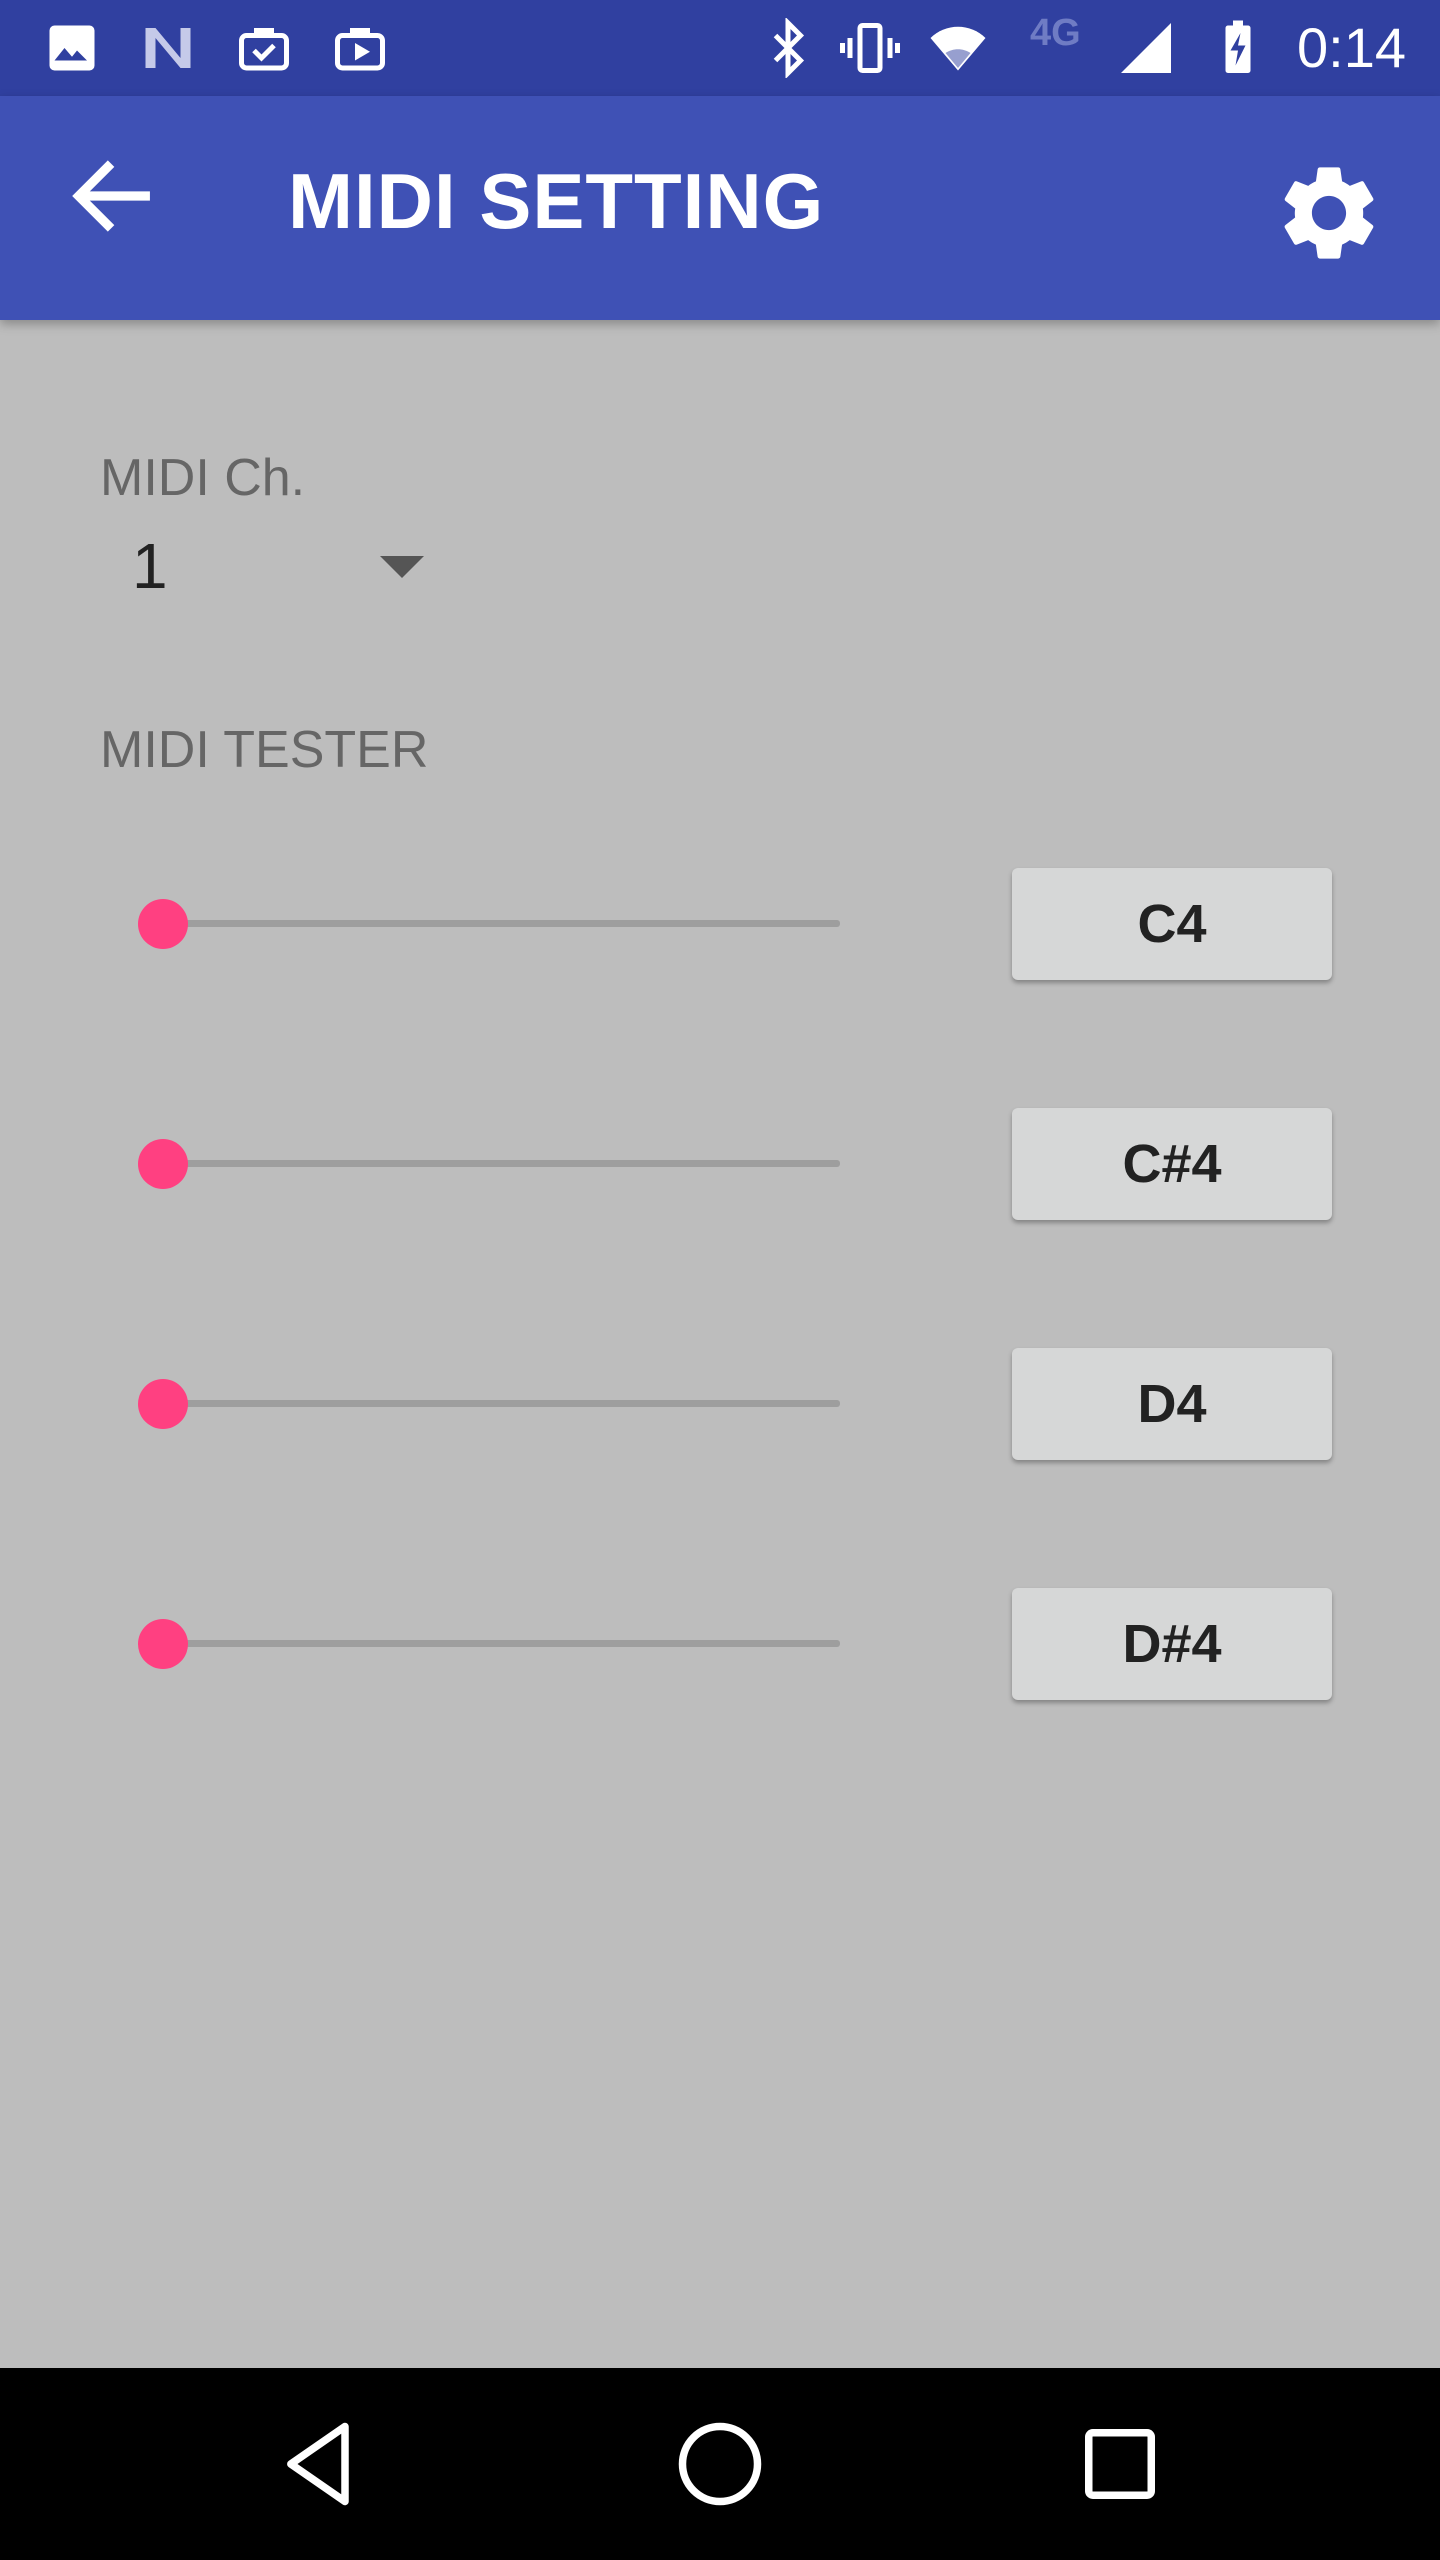 The image size is (1440, 2560). What do you see at coordinates (264, 750) in the screenshot?
I see `midi-tester-label: MIDI TESTER` at bounding box center [264, 750].